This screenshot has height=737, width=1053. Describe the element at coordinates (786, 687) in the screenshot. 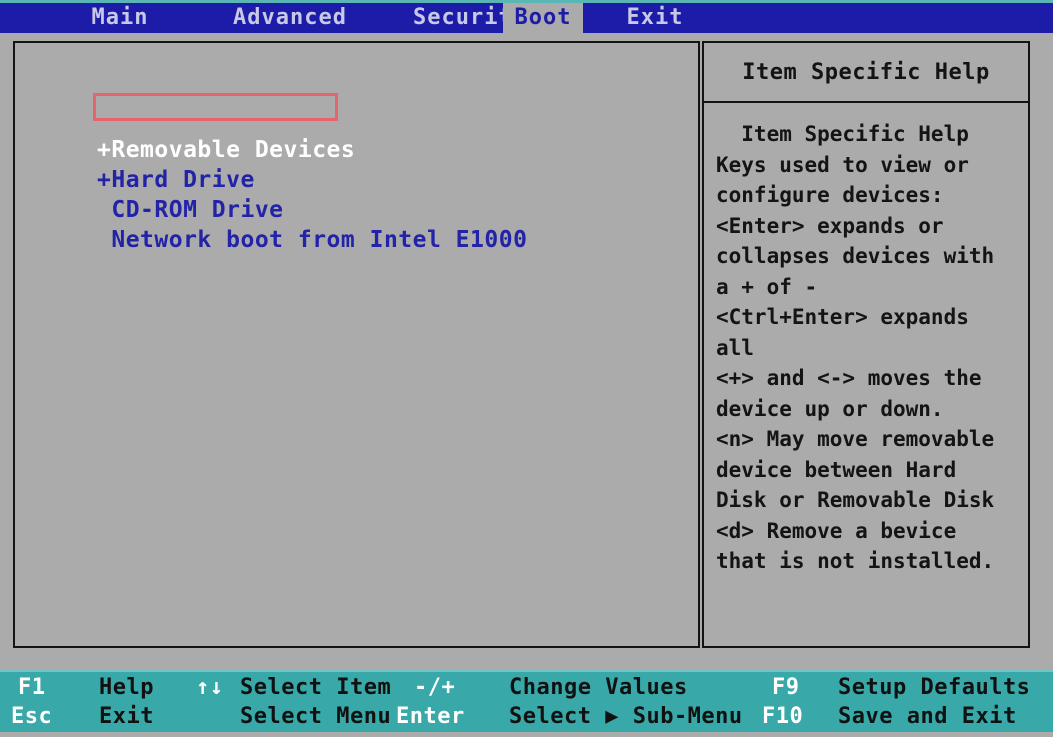

I see `shortcut-key-f9: F9` at that location.